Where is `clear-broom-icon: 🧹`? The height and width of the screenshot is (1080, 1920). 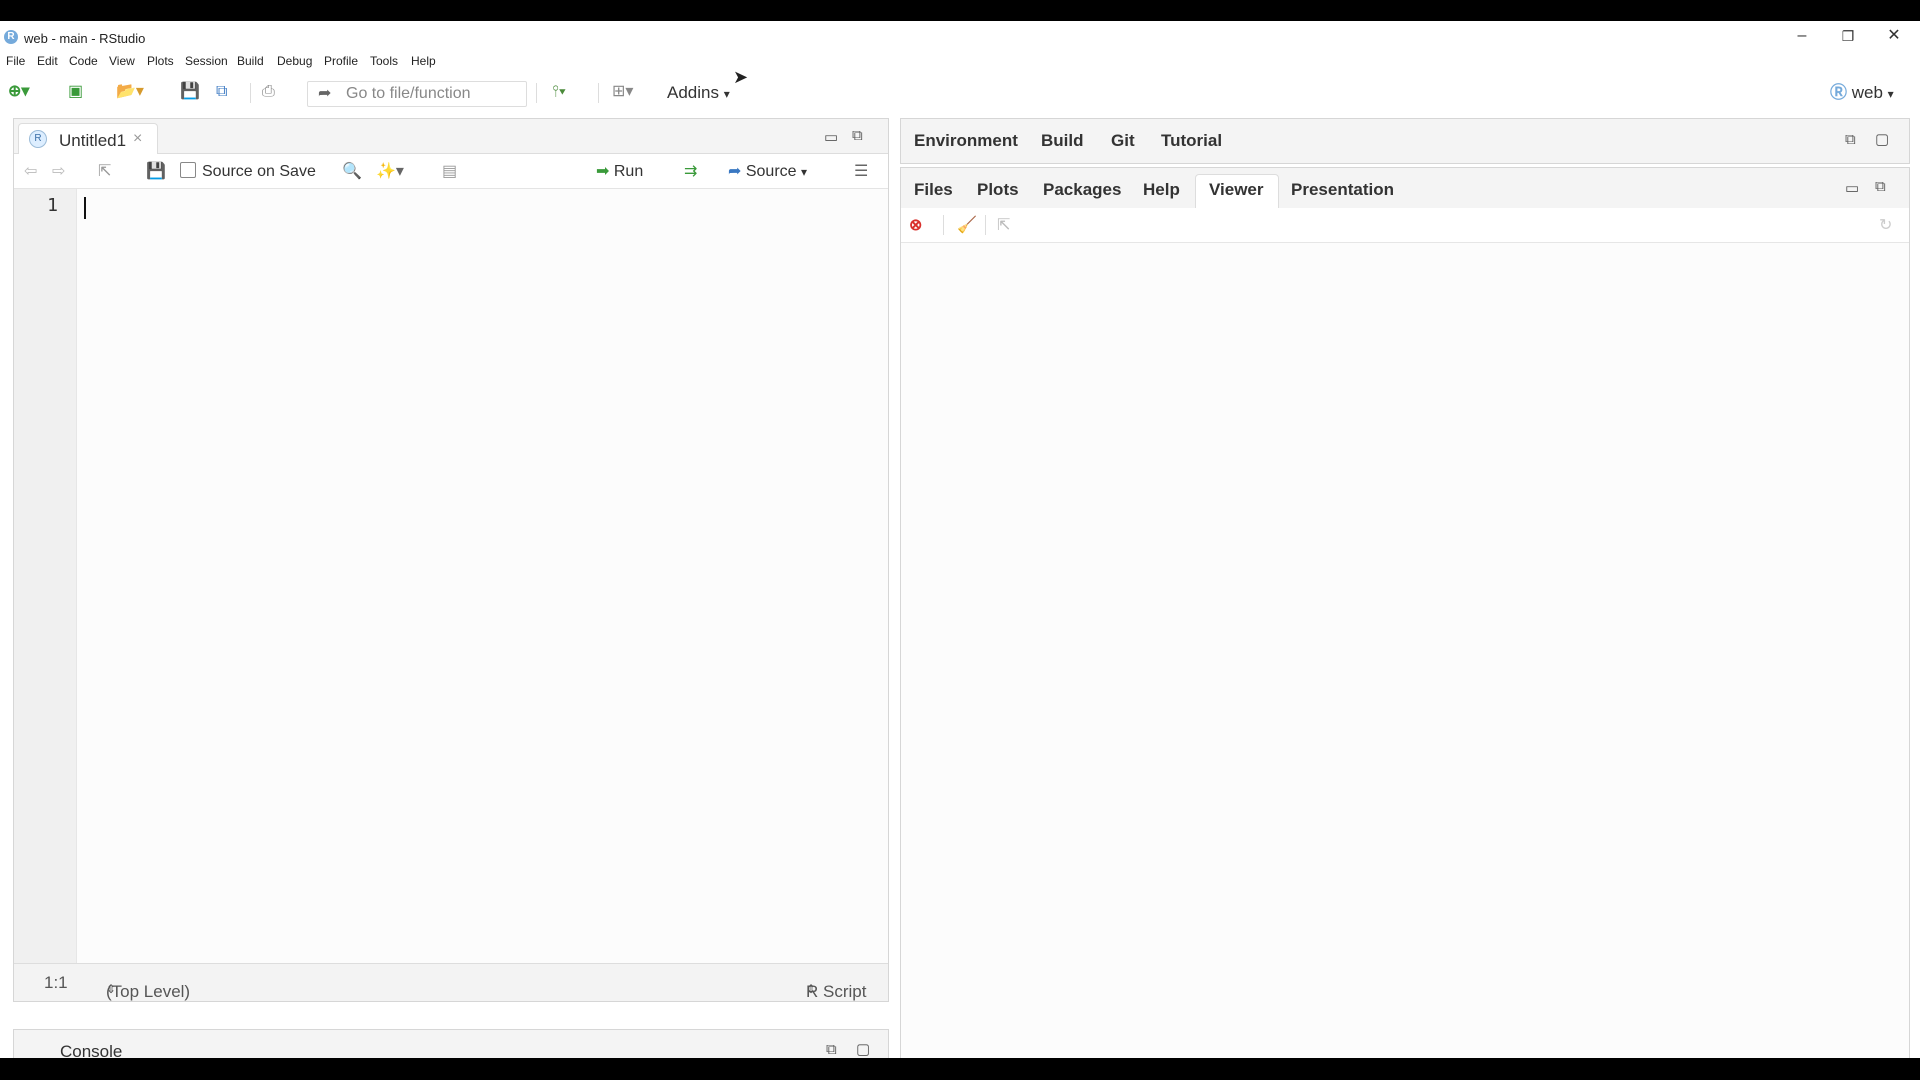
clear-broom-icon: 🧹 is located at coordinates (967, 226).